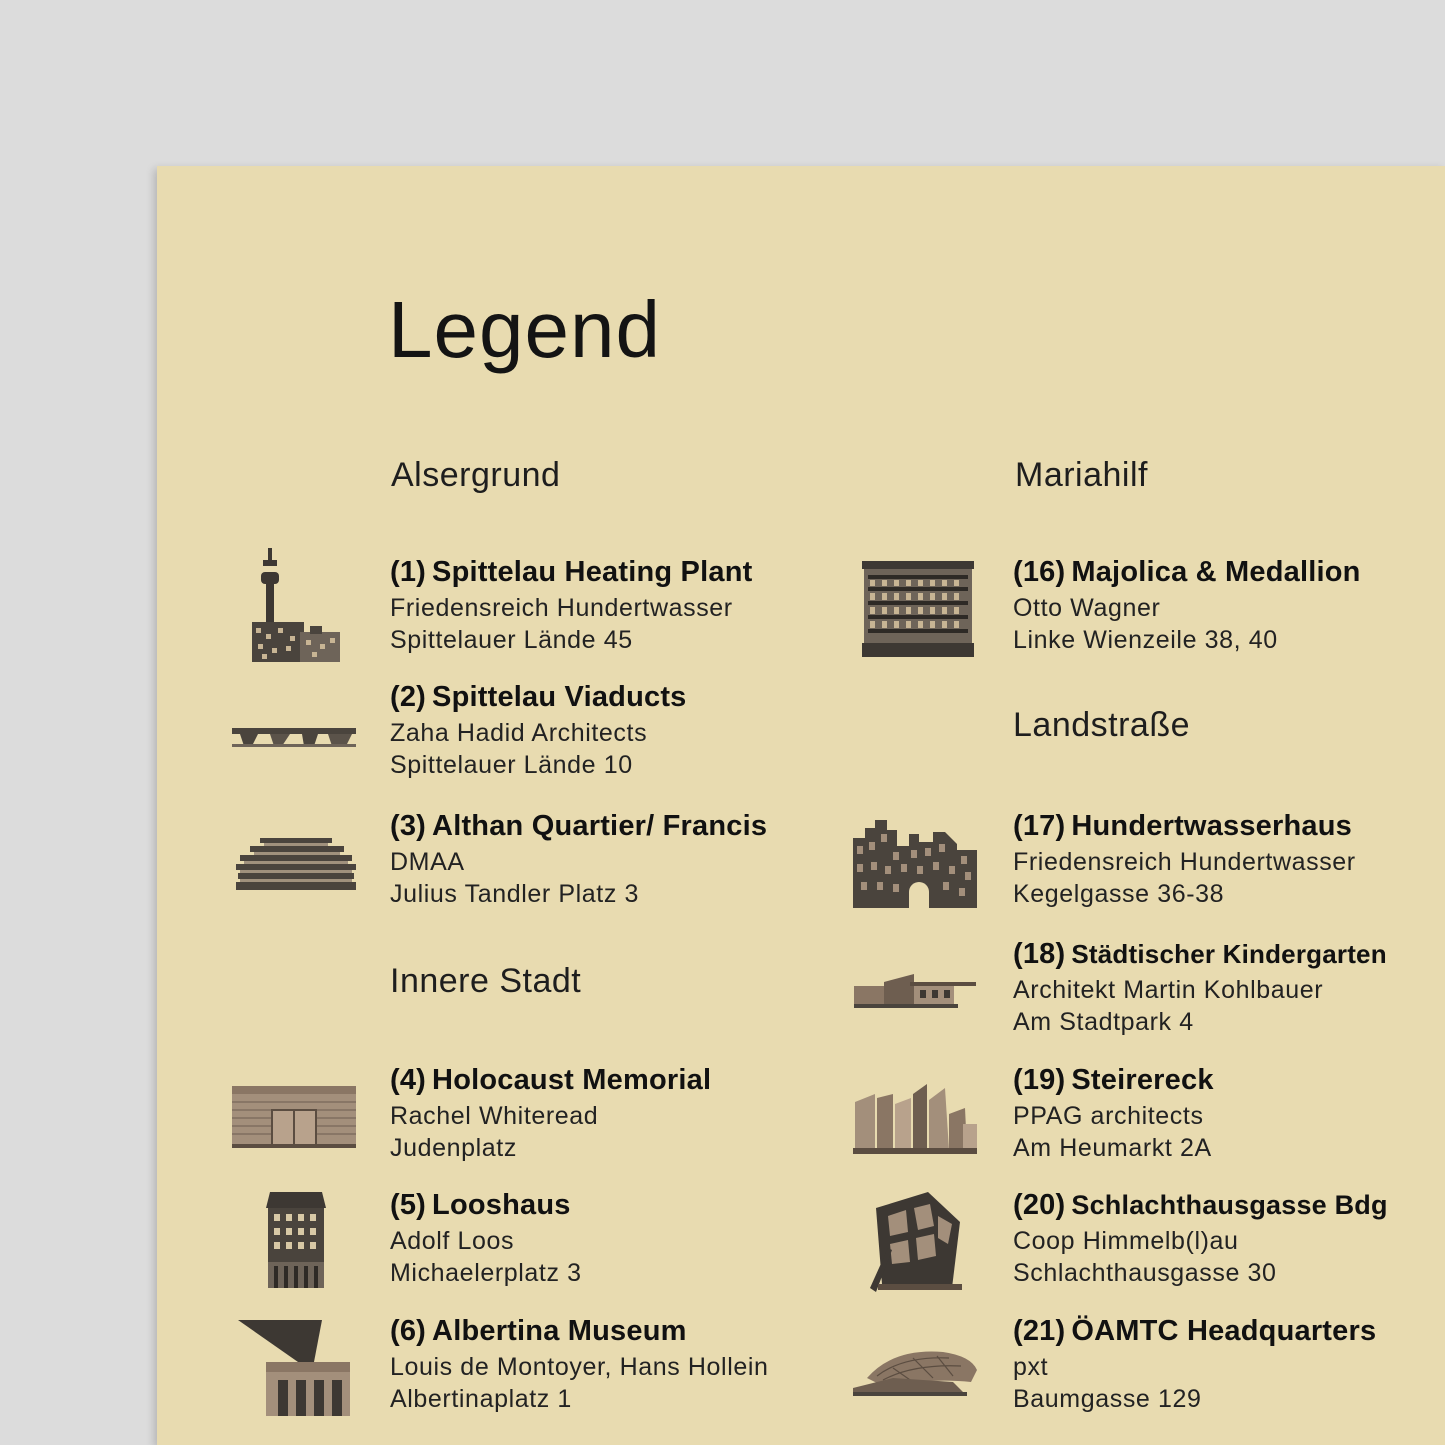 This screenshot has height=1445, width=1445. What do you see at coordinates (294, 1368) in the screenshot?
I see `albertina-icon` at bounding box center [294, 1368].